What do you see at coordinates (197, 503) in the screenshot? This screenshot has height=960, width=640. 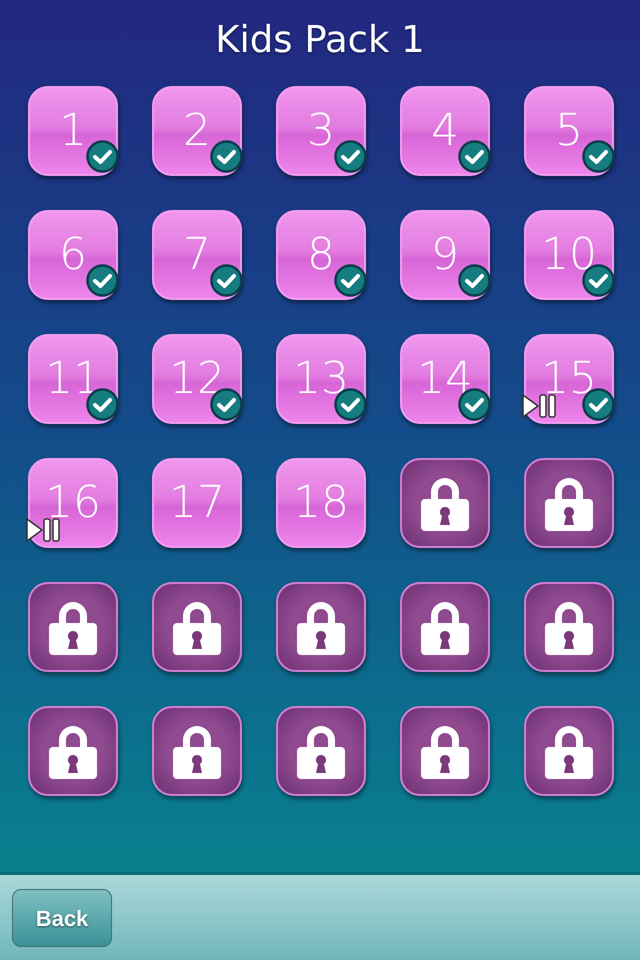 I see `level-tile: 17` at bounding box center [197, 503].